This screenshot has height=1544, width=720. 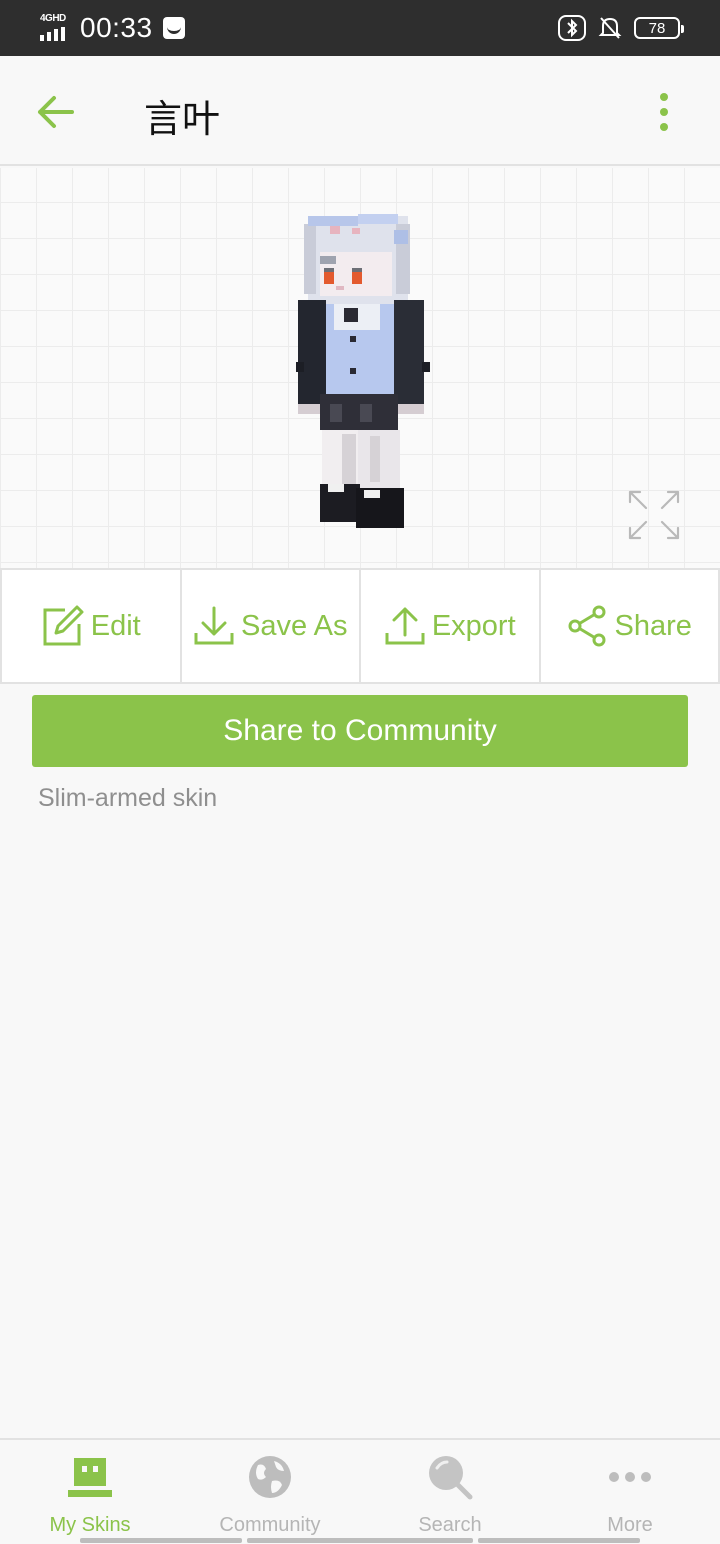 I want to click on bottom-nav: My Skins Community Search More, so click(x=360, y=1491).